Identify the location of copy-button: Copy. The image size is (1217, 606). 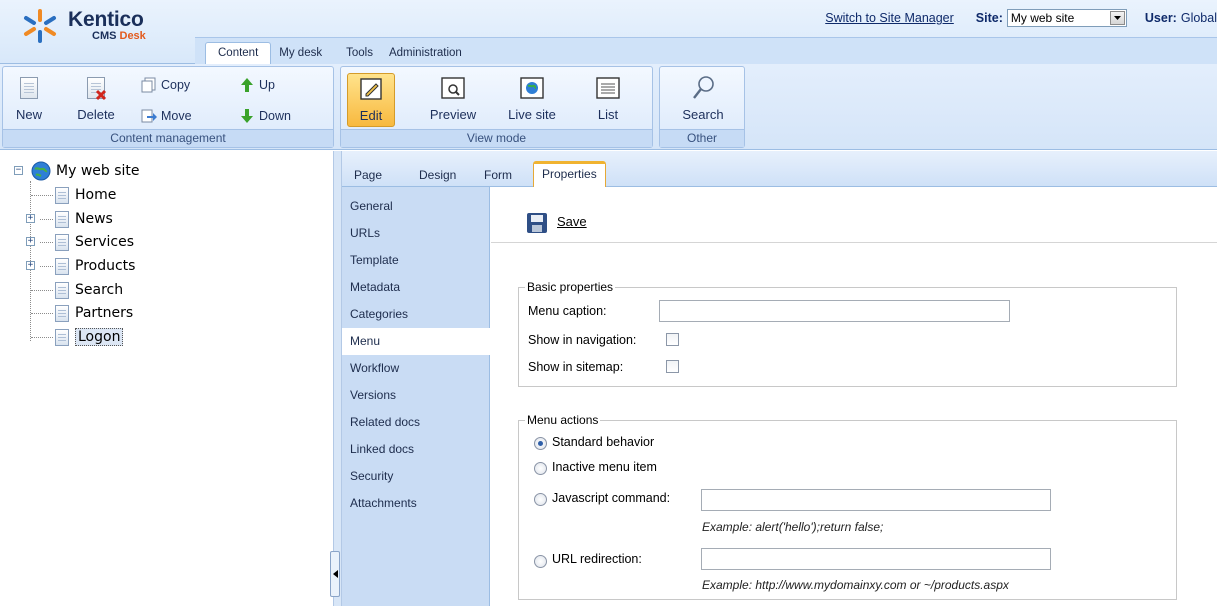
(165, 85).